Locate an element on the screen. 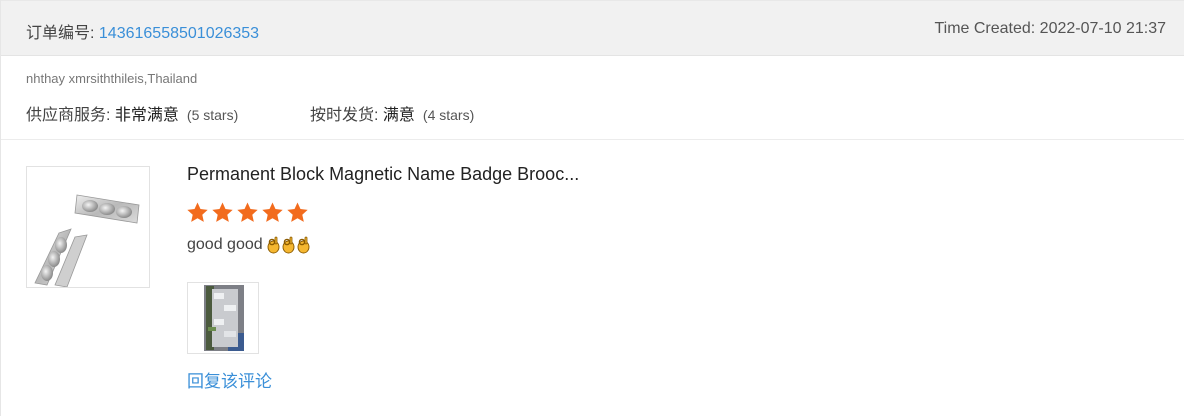 Image resolution: width=1184 pixels, height=416 pixels. magnetic-badge-image is located at coordinates (87, 240).